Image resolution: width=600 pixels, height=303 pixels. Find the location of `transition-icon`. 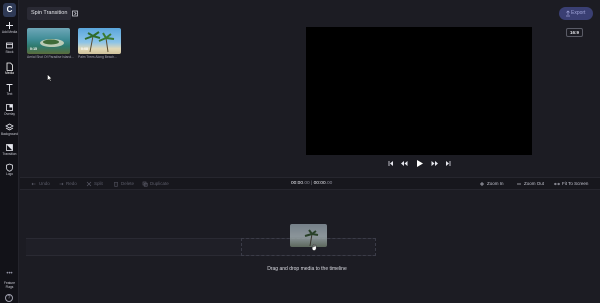

transition-icon is located at coordinates (9, 147).